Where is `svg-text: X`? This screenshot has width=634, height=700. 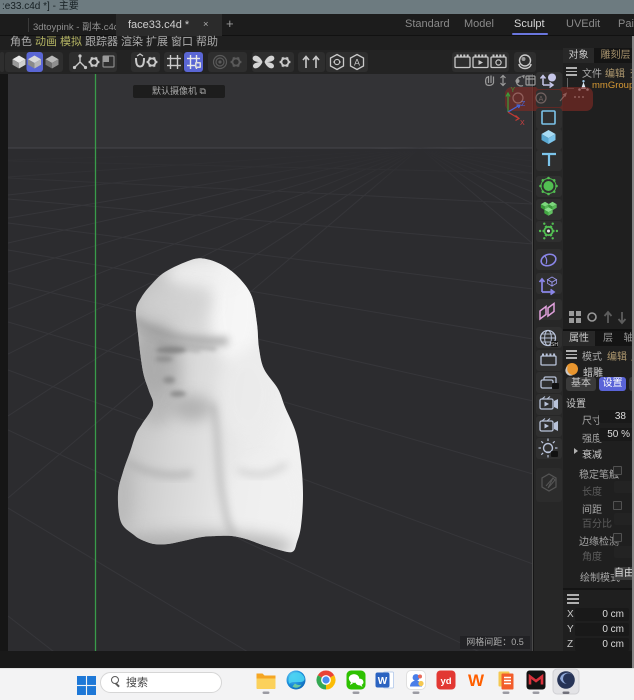 svg-text: X is located at coordinates (522, 123).